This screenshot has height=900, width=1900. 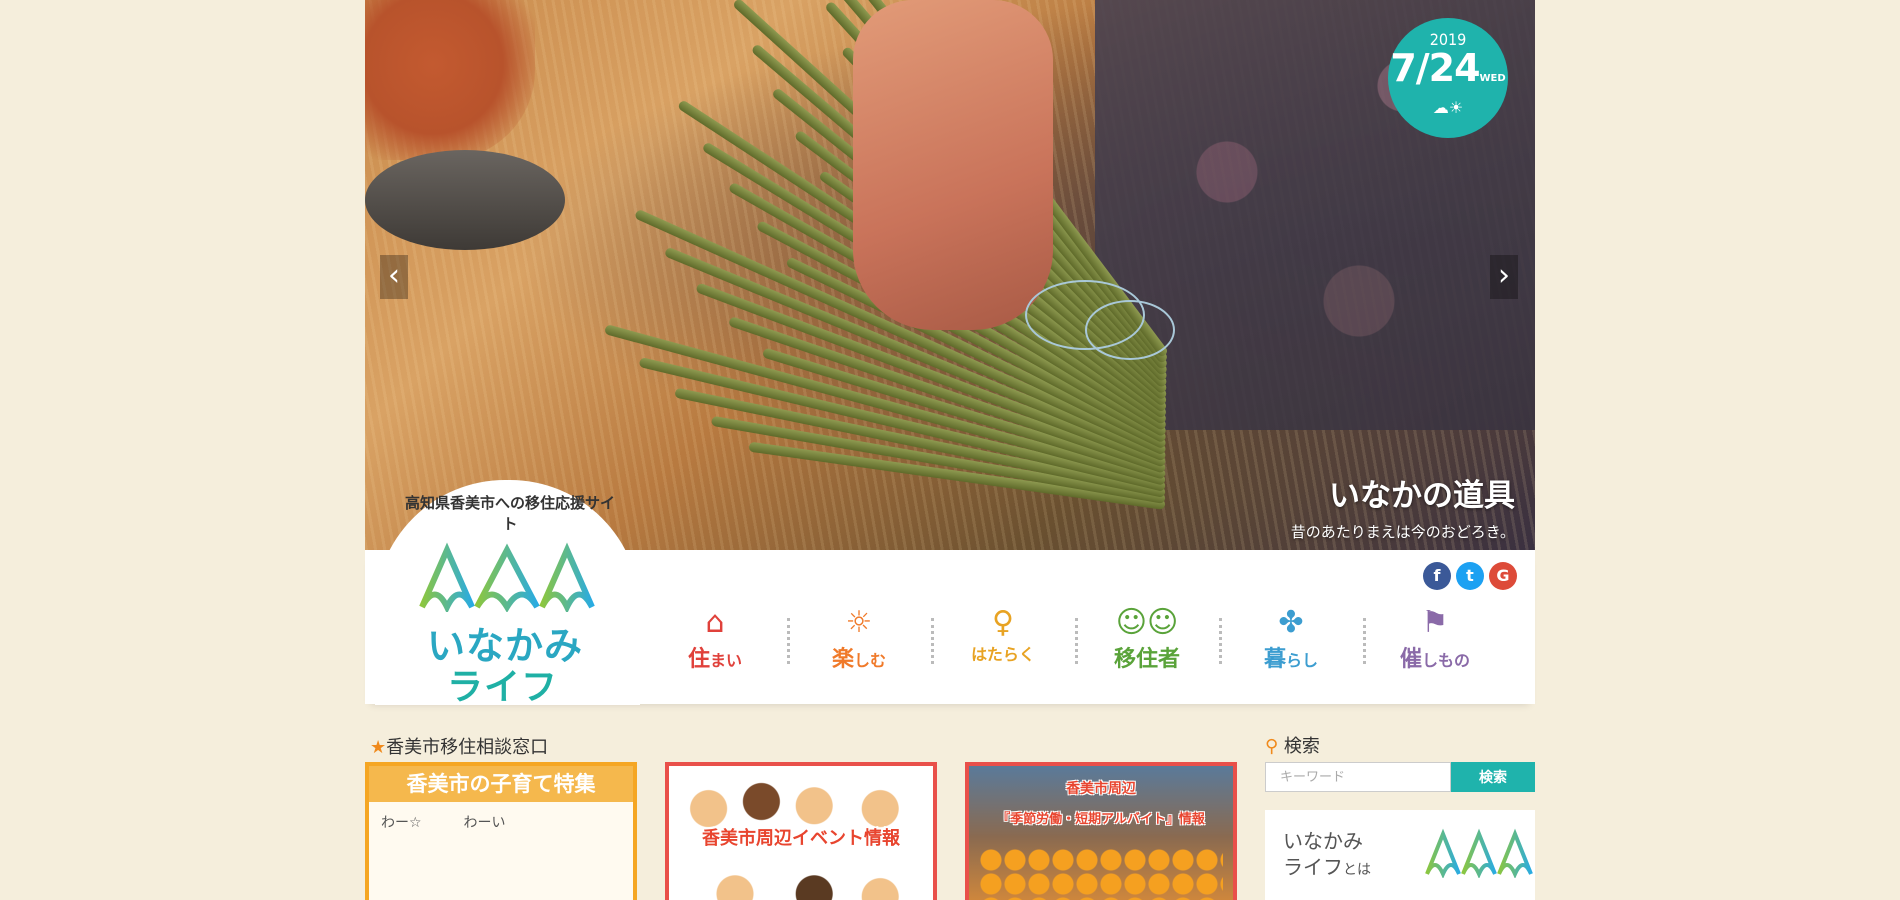 I want to click on hero-caption: いなかの道具 昔のあたりまえは今のおどろき。, so click(x=1403, y=506).